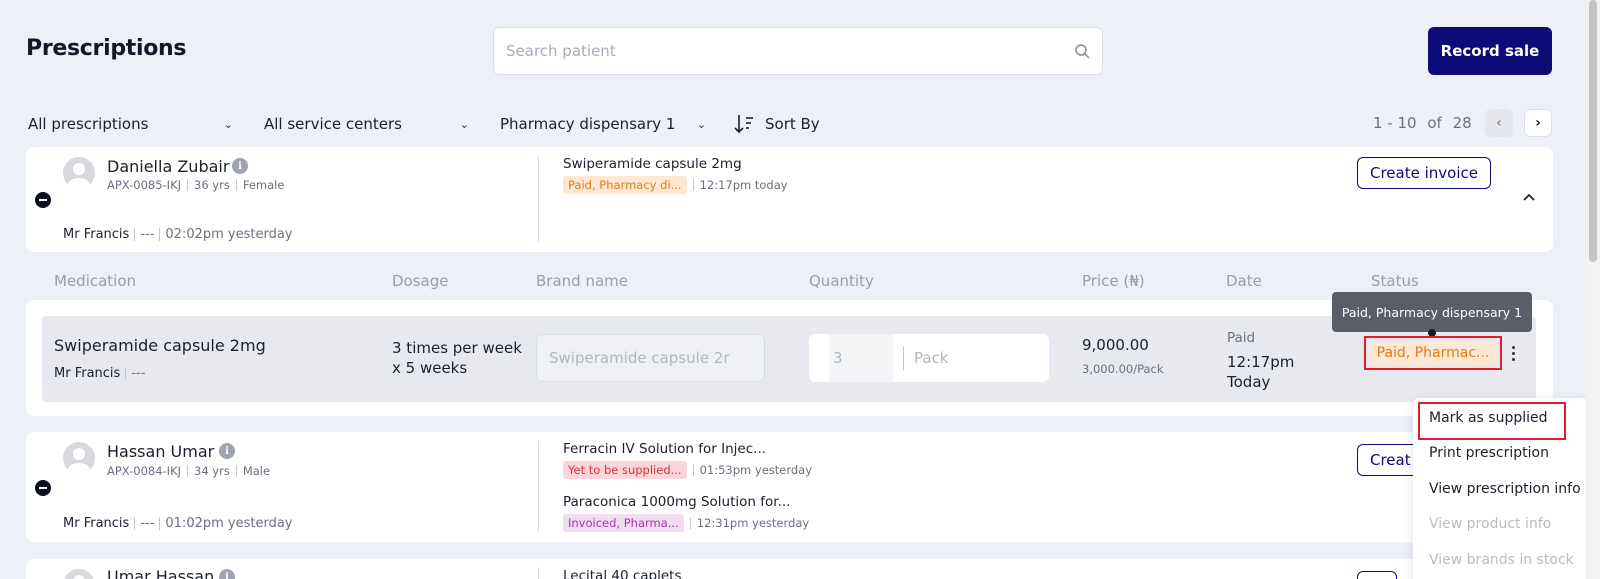  I want to click on search-icon, so click(1082, 51).